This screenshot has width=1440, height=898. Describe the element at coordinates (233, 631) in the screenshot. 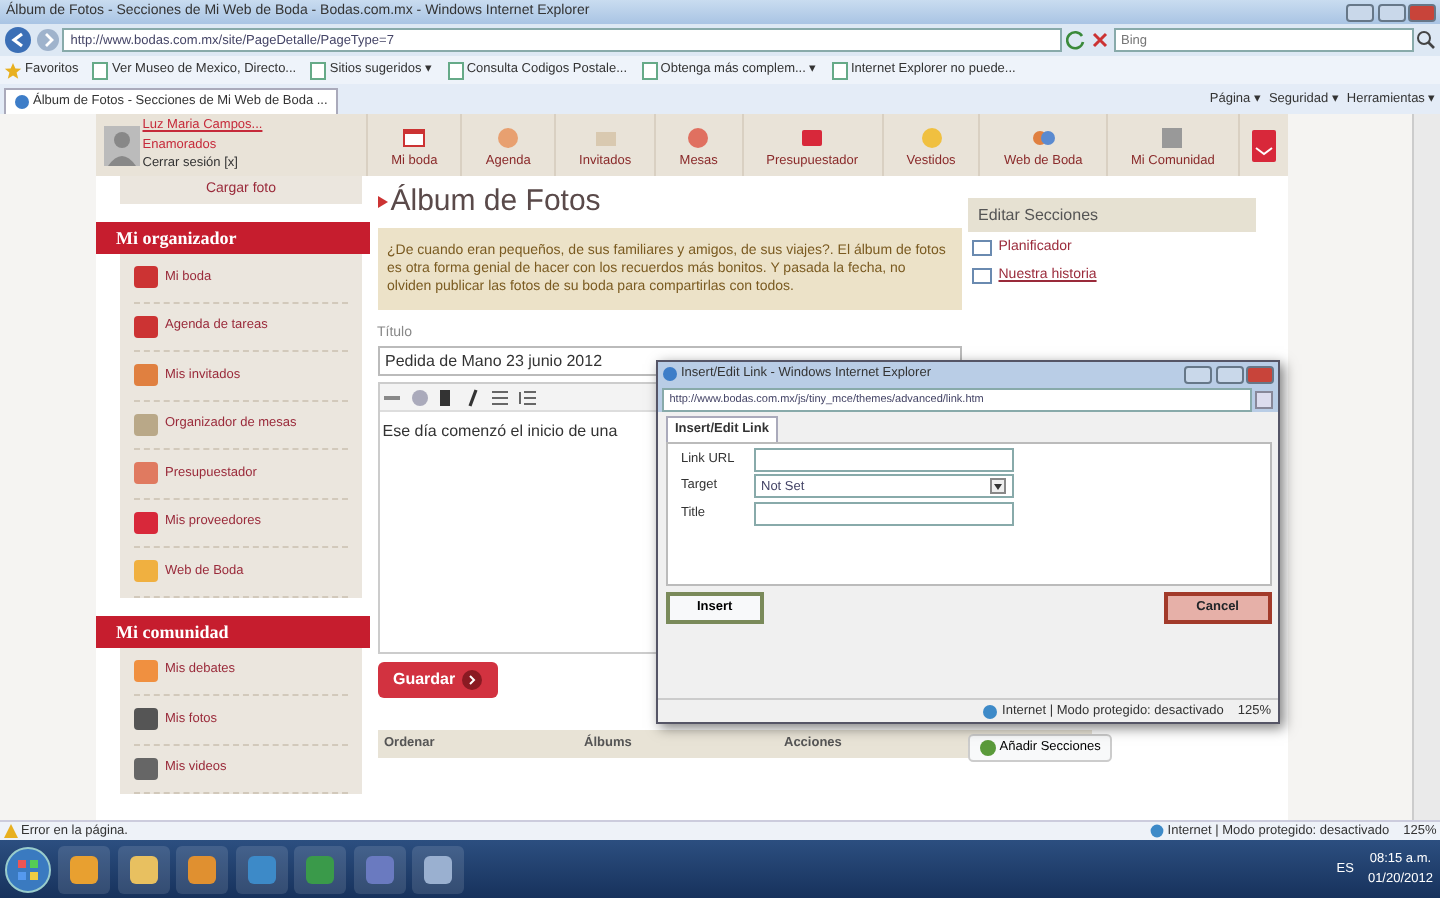

I see `section-ribbon: Mi comunidad` at that location.